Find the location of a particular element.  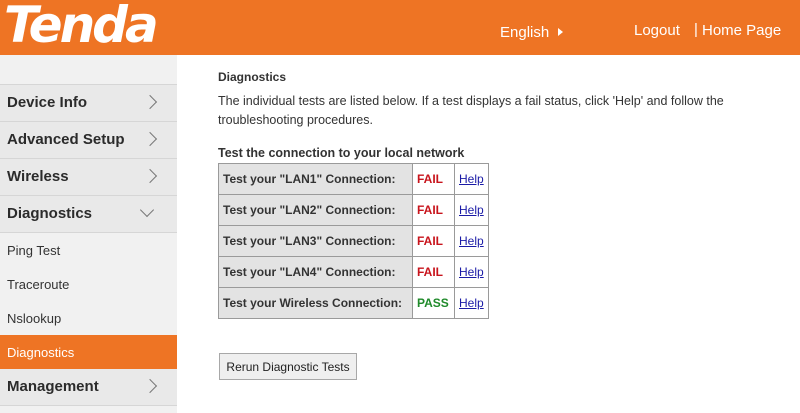

sidebar-item-label: Management is located at coordinates (53, 386).